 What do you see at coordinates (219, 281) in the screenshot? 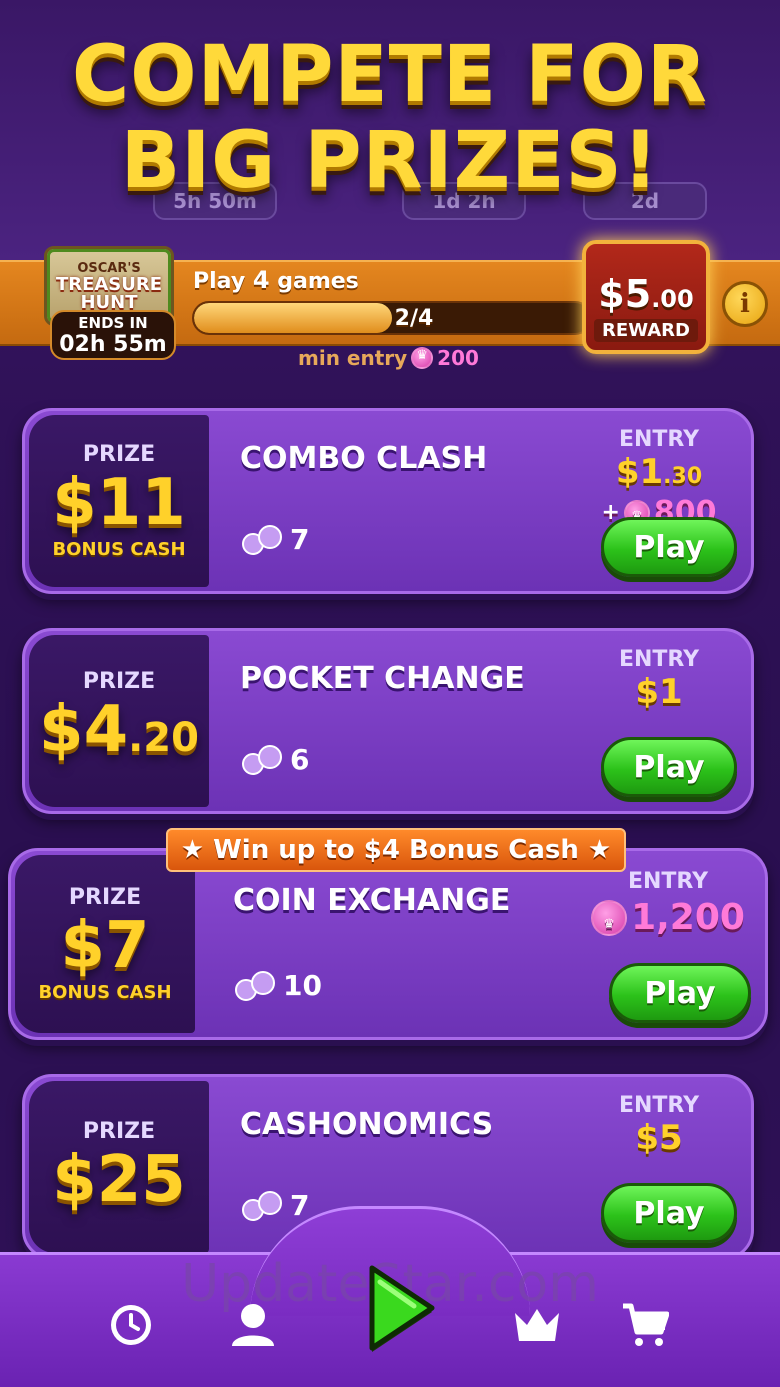
I see `task-prefix: Play` at bounding box center [219, 281].